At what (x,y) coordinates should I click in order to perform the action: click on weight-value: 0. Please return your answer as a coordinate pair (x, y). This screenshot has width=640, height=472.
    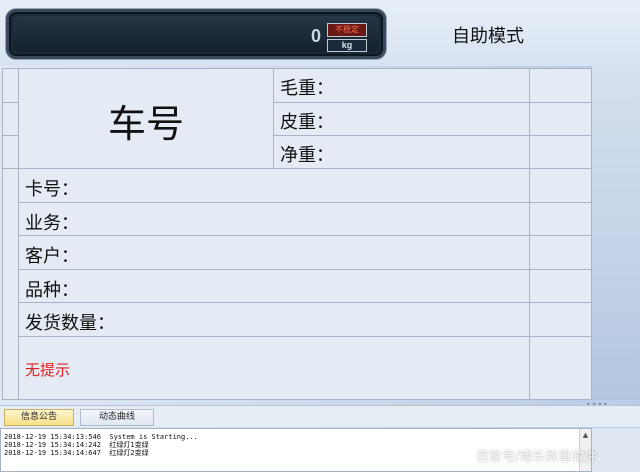
    Looking at the image, I should click on (315, 36).